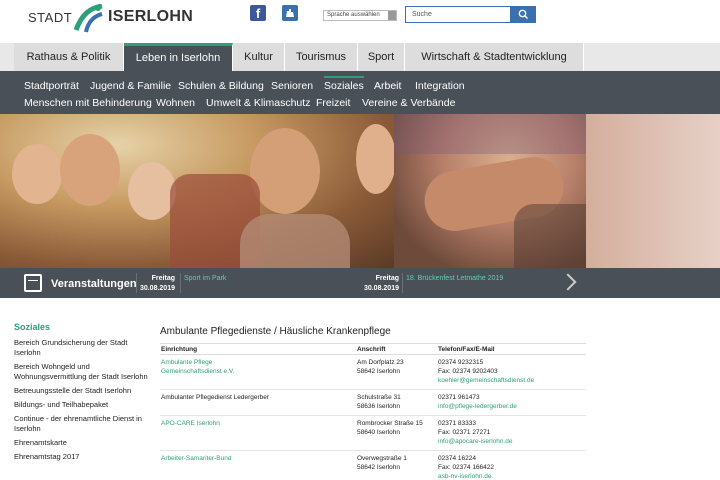 This screenshot has height=480, width=720. Describe the element at coordinates (468, 371) in the screenshot. I see `fax: Fax: 02374 9202403` at that location.